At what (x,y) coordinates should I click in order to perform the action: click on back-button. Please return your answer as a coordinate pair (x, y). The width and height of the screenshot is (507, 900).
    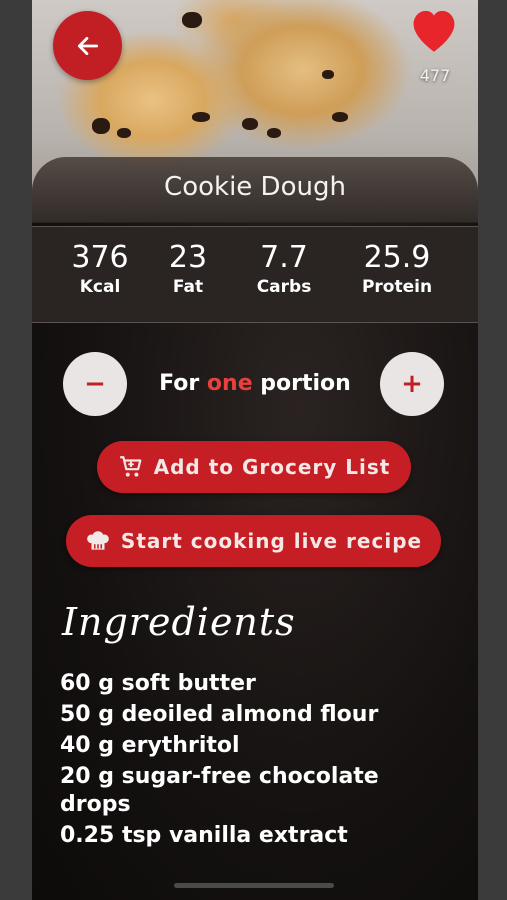
    Looking at the image, I should click on (87, 45).